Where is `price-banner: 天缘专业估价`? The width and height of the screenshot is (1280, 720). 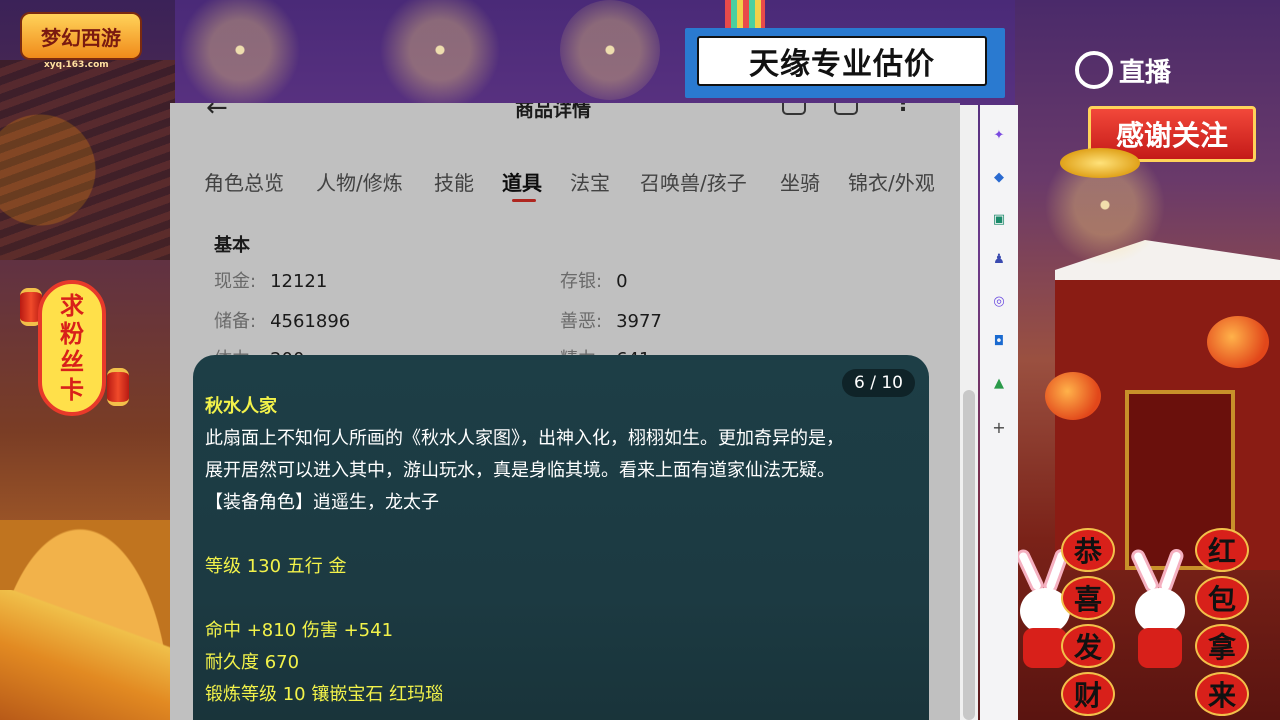 price-banner: 天缘专业估价 is located at coordinates (845, 49).